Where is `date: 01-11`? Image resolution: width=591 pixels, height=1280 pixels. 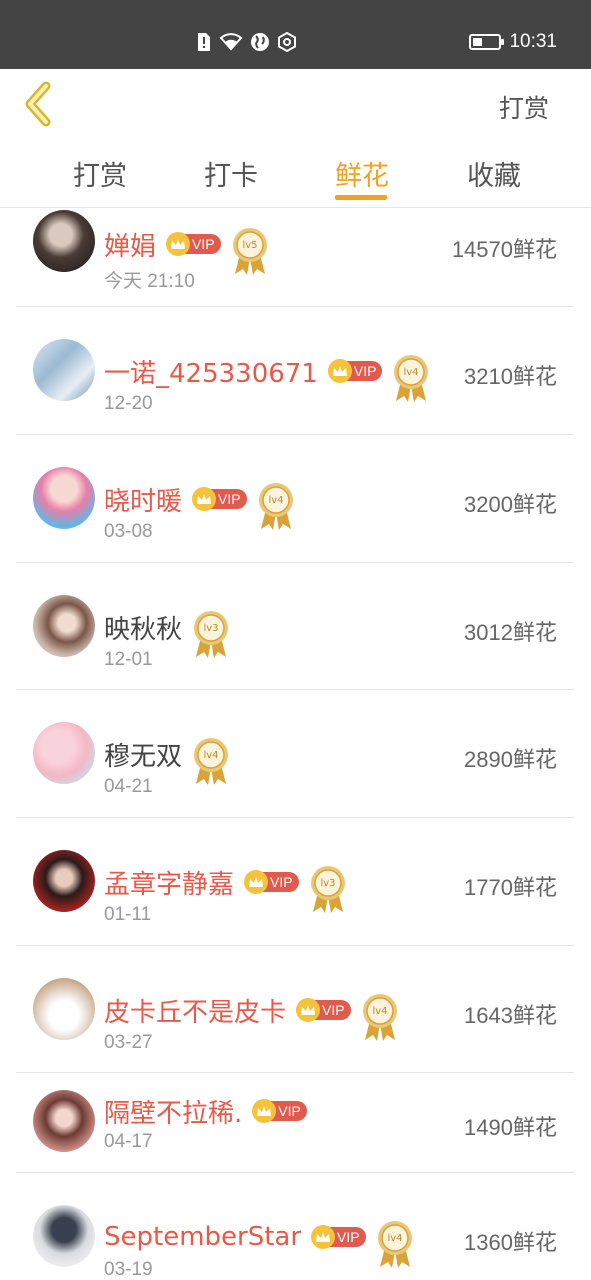 date: 01-11 is located at coordinates (128, 914).